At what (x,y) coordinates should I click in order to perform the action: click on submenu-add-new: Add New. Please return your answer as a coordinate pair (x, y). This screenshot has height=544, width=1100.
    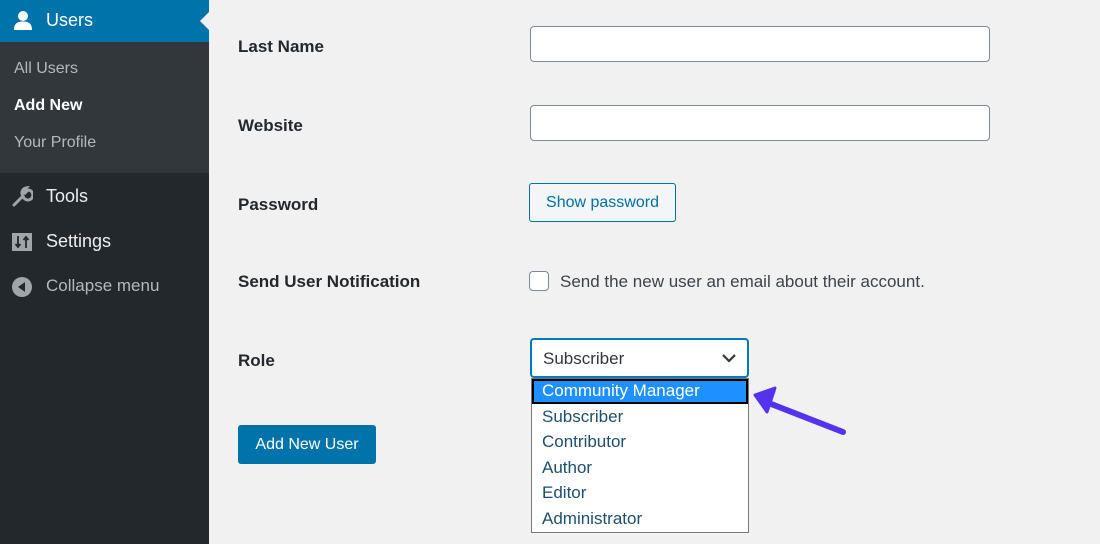
    Looking at the image, I should click on (48, 106).